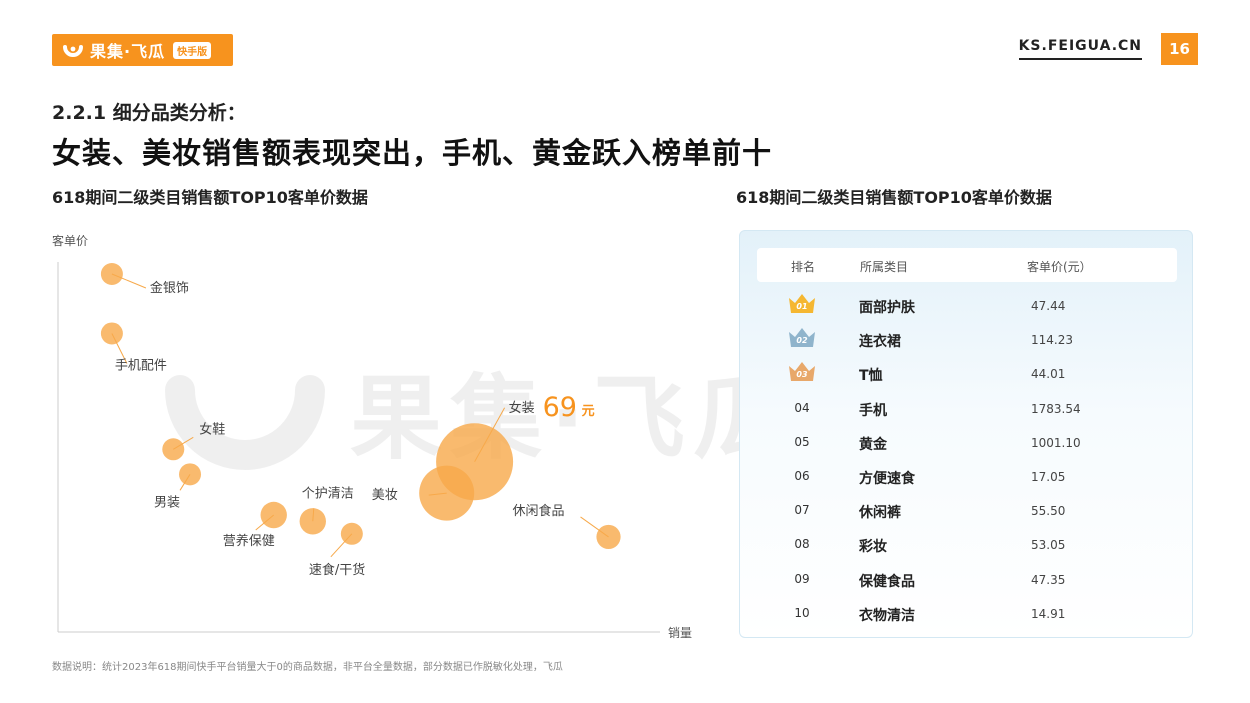  Describe the element at coordinates (802, 441) in the screenshot. I see `rank-number: 05` at that location.